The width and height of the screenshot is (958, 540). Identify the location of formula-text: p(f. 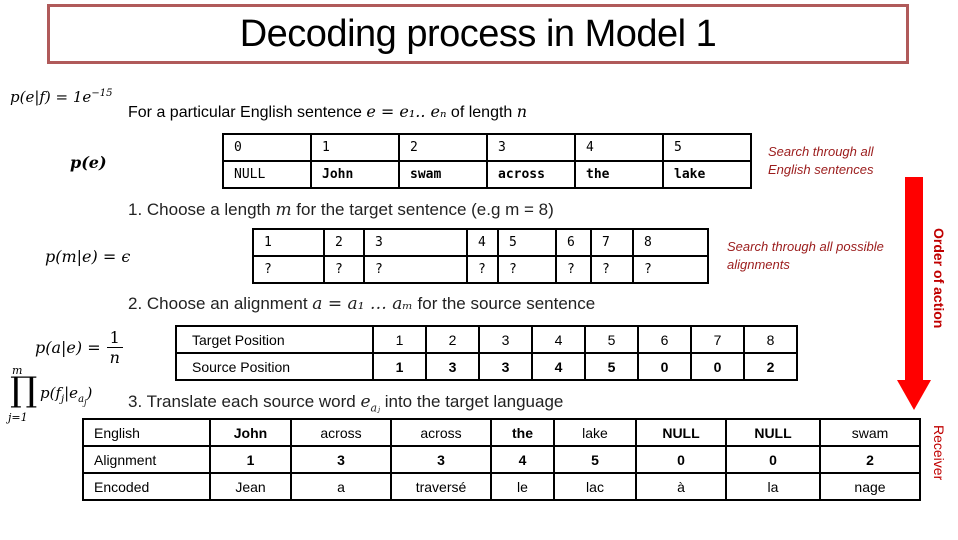
(51, 393).